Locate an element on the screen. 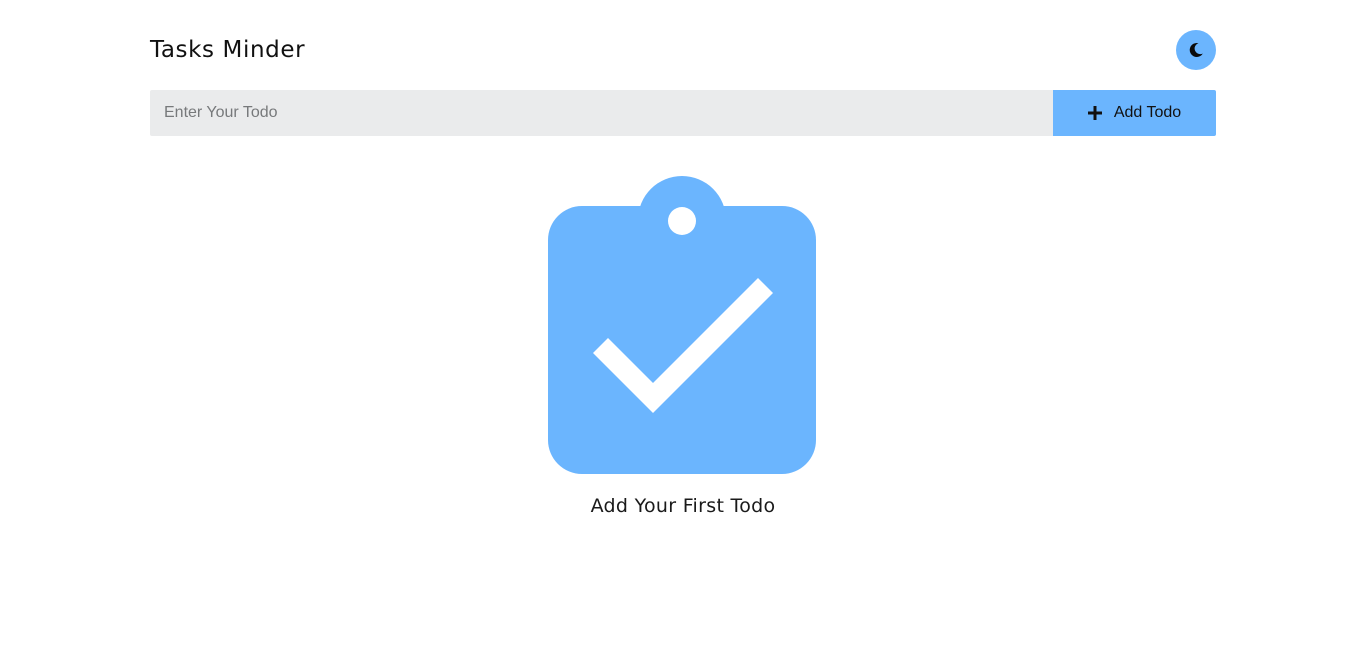 The height and width of the screenshot is (651, 1349). todo-form: Add Todo is located at coordinates (683, 113).